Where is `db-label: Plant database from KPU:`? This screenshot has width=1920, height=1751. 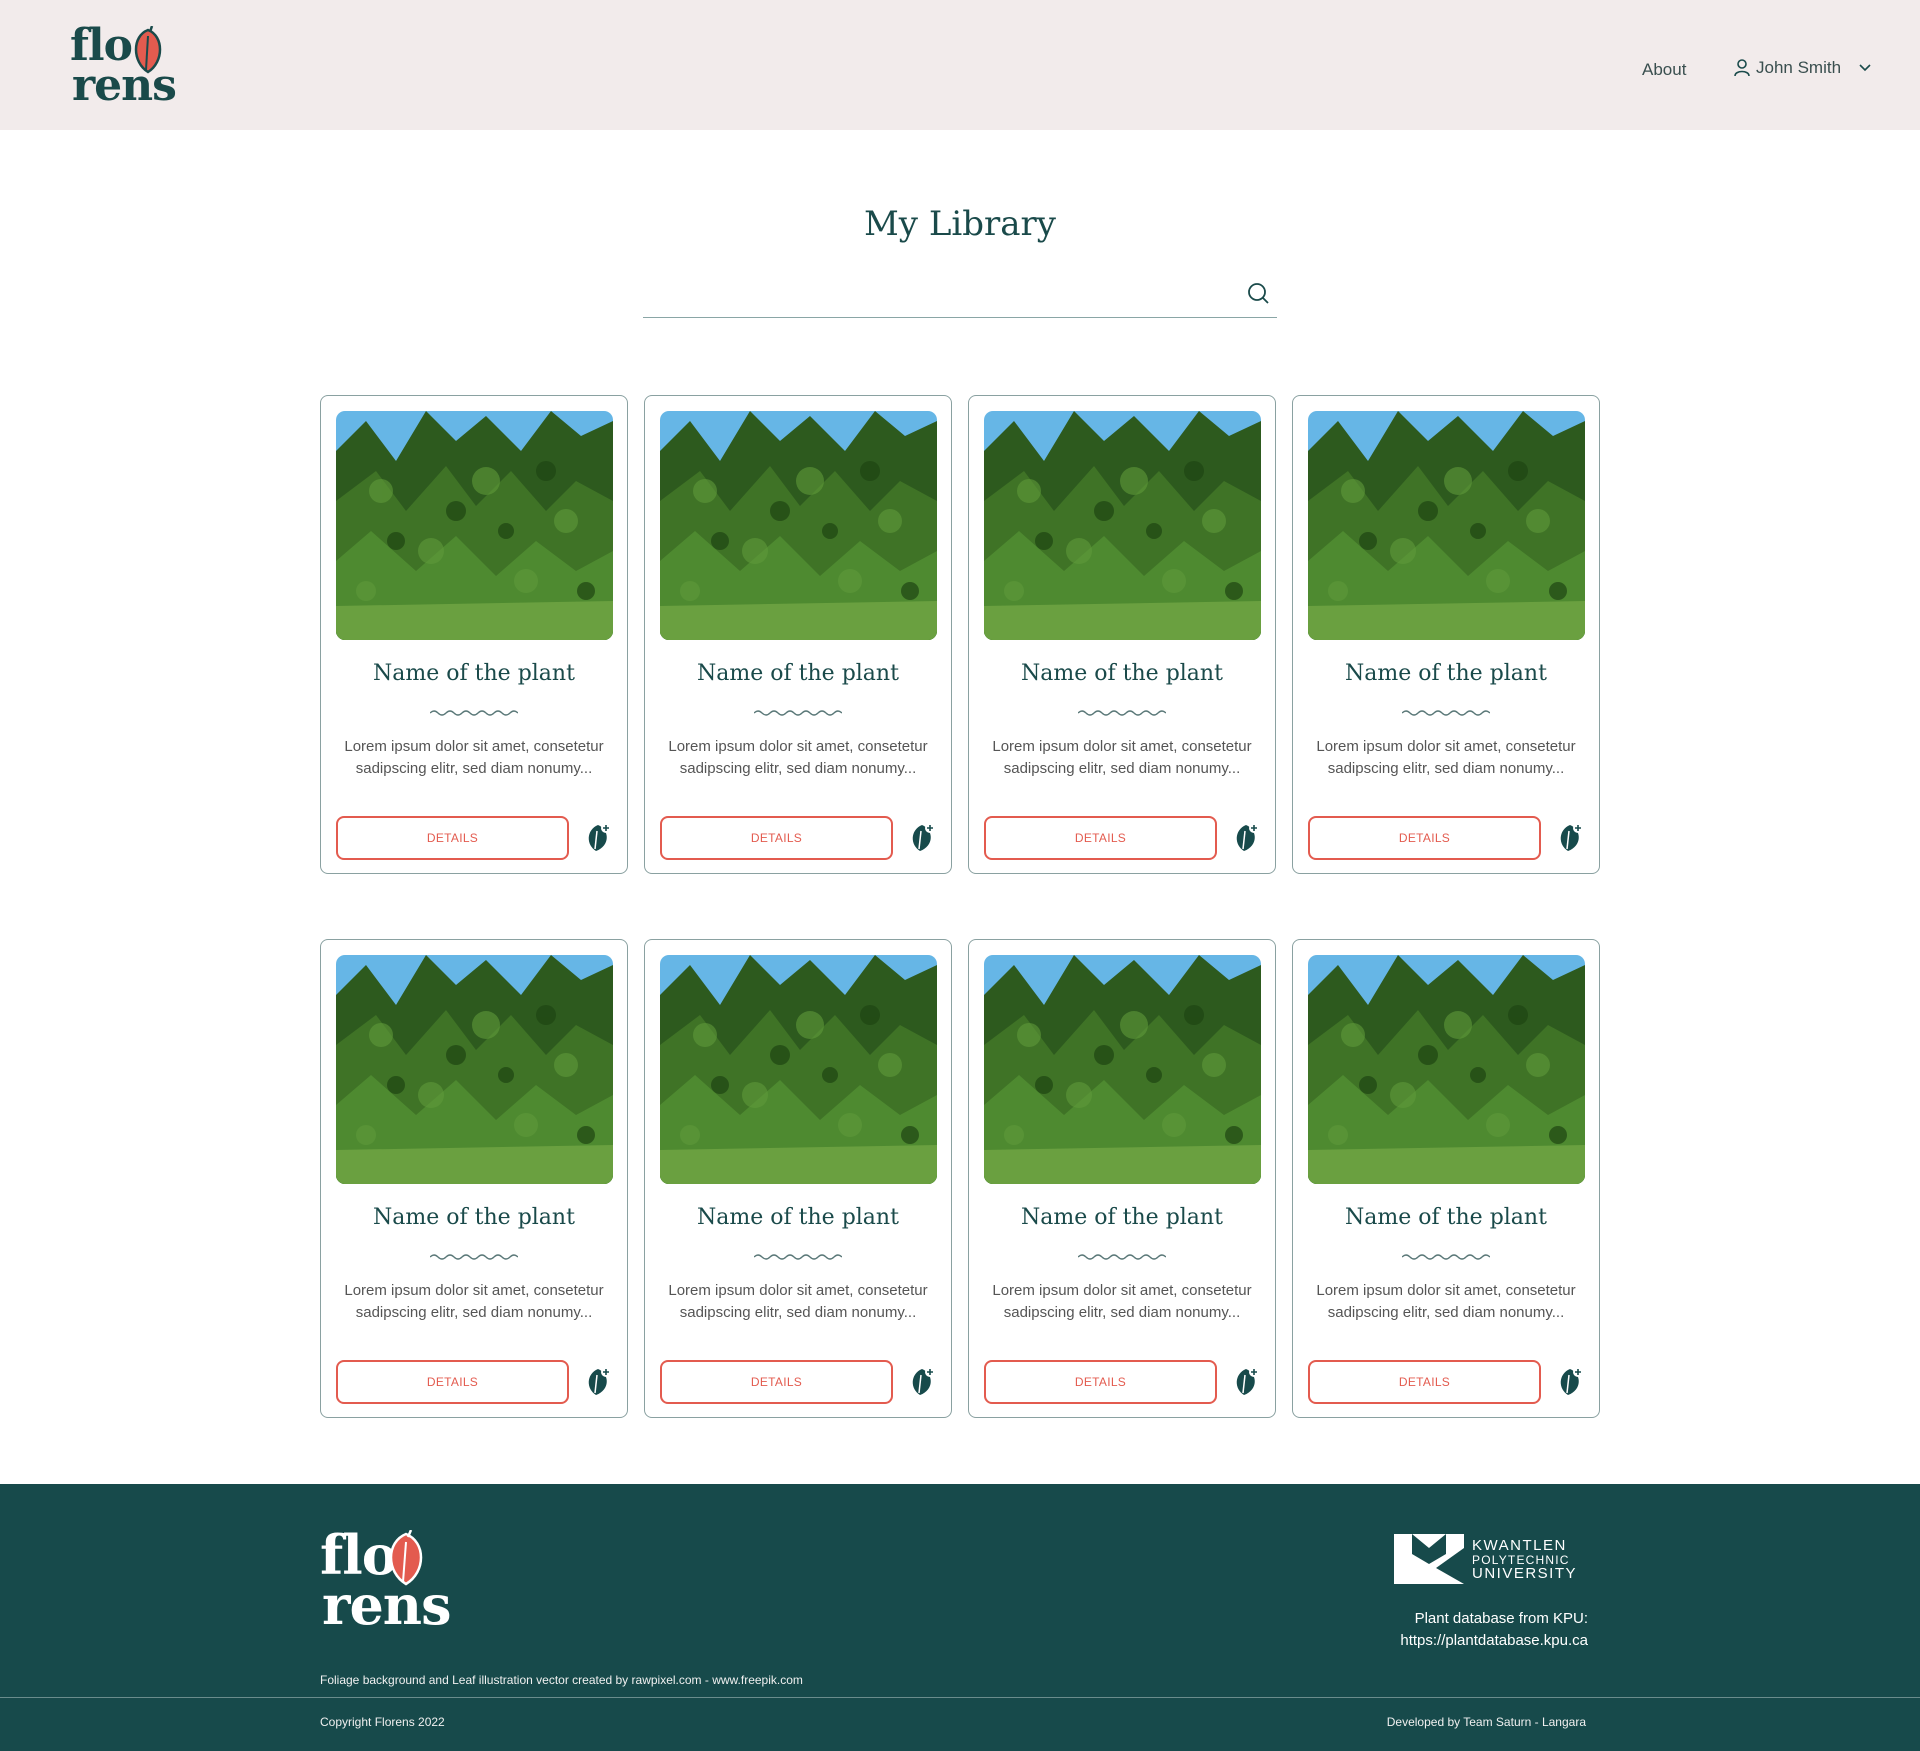
db-label: Plant database from KPU: is located at coordinates (1501, 1618).